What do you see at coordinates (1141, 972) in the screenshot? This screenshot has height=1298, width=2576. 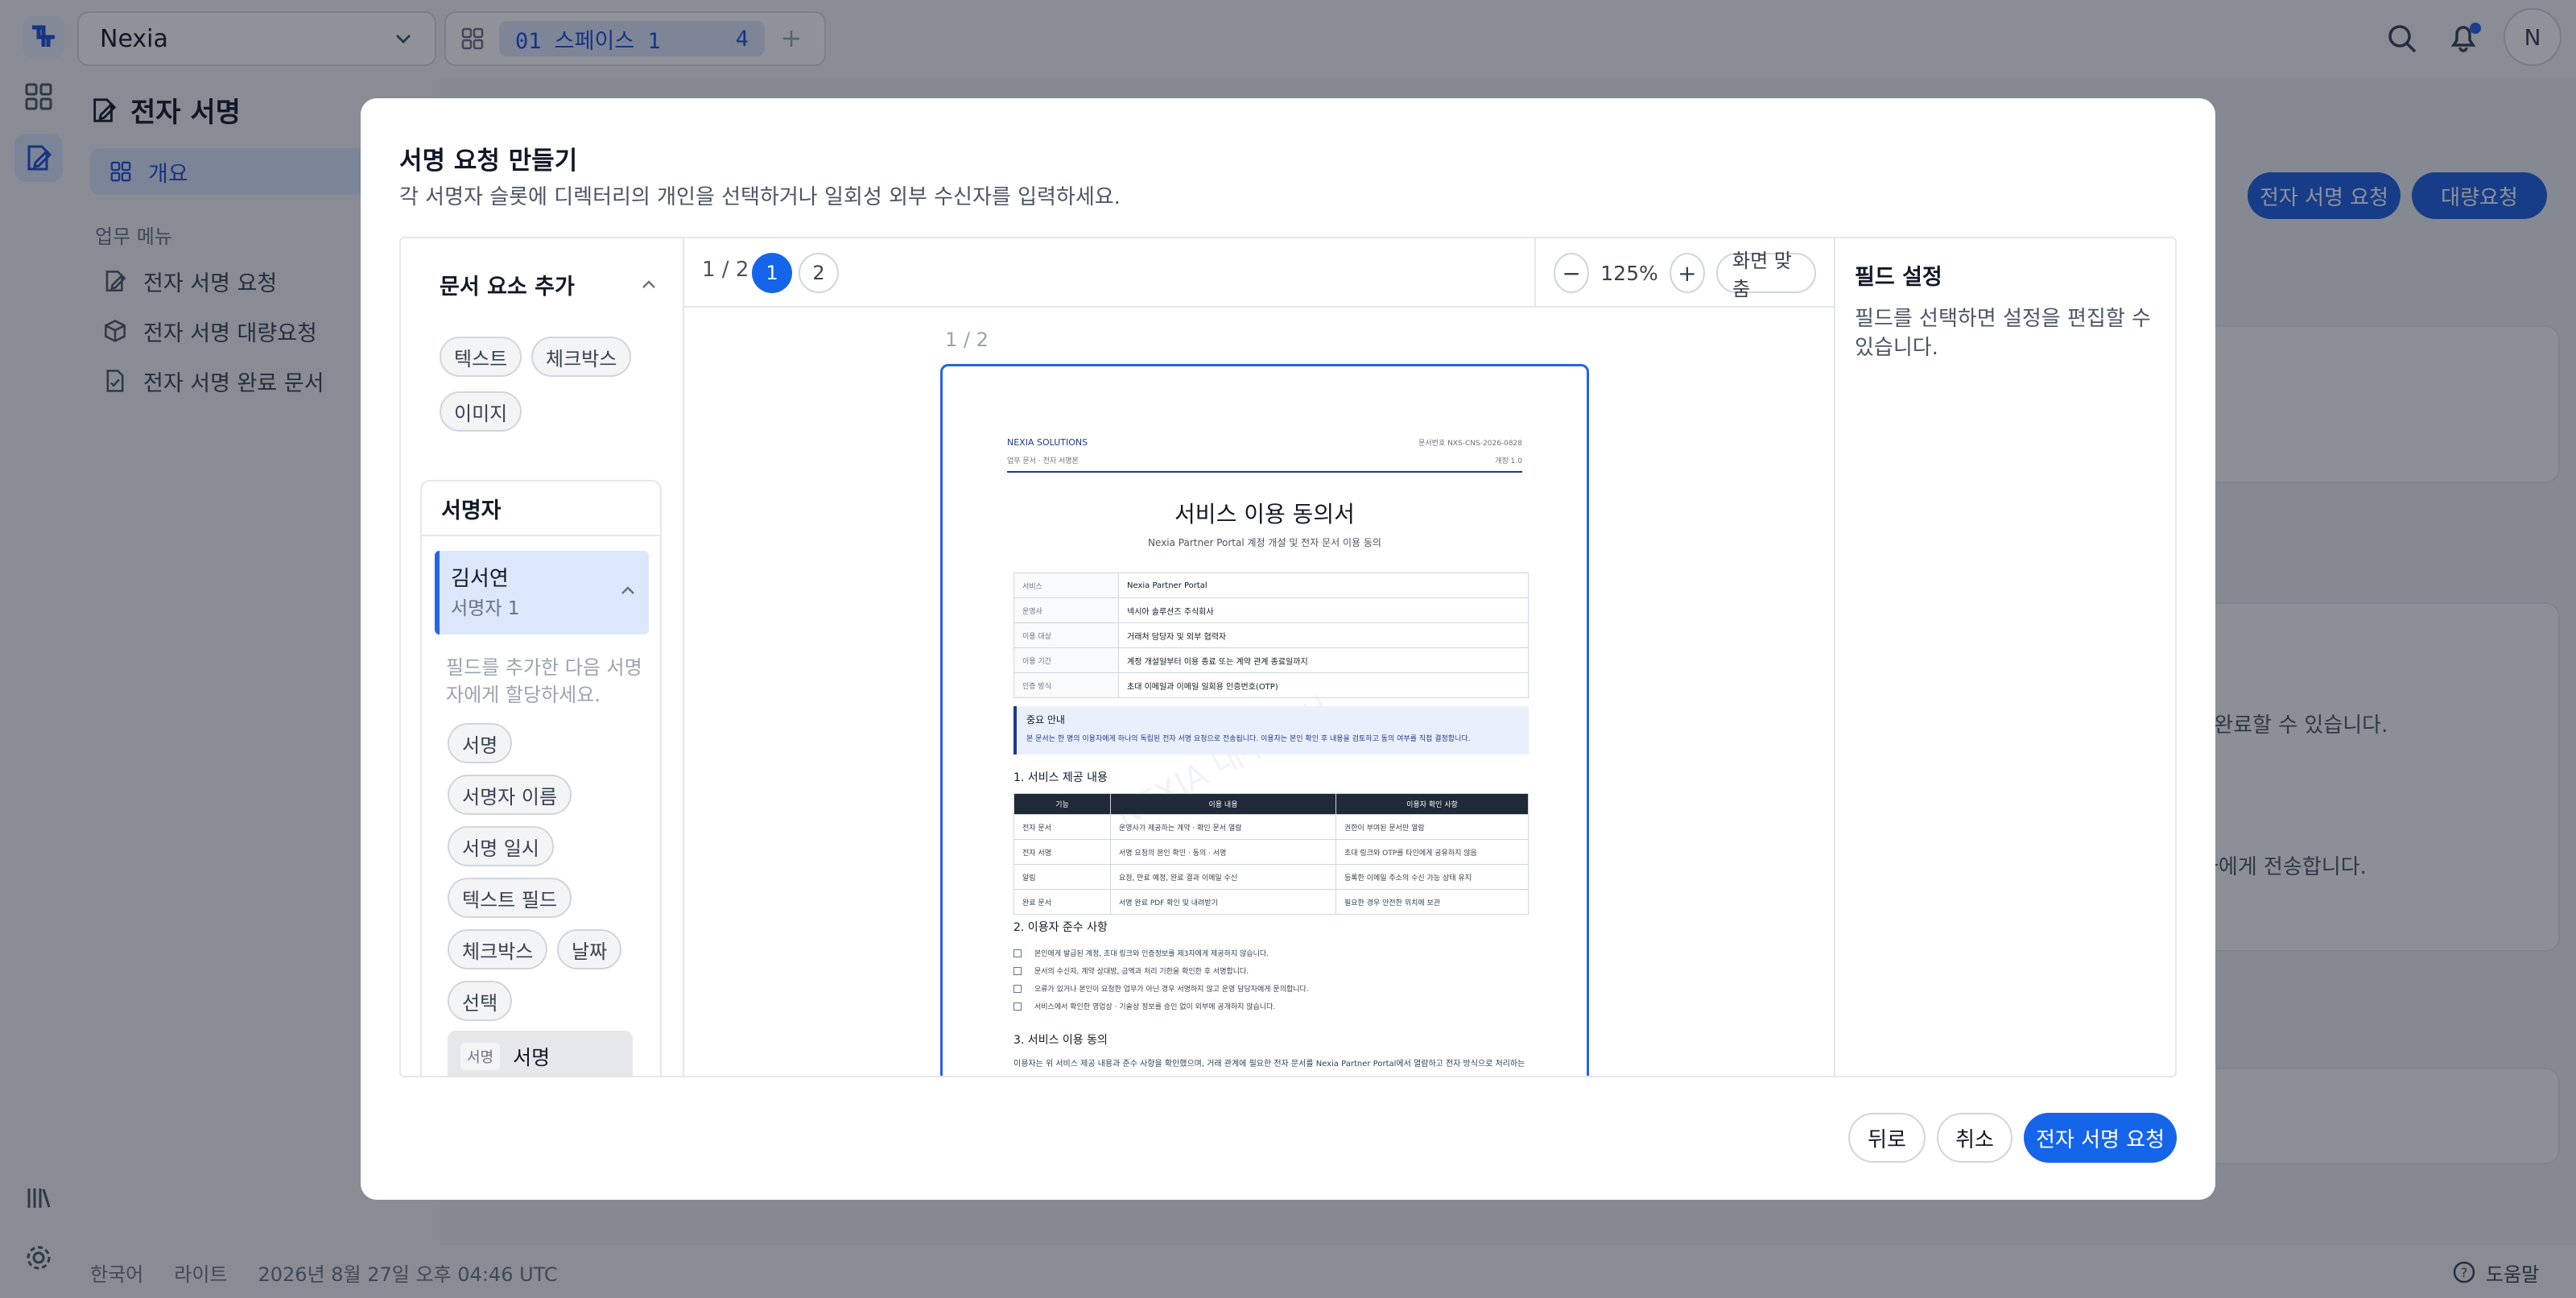 I see `checklist-text: 문서의 수신자, 계약 상대방, 금액과 처리 기한을 확인한 후 서명합니다.` at bounding box center [1141, 972].